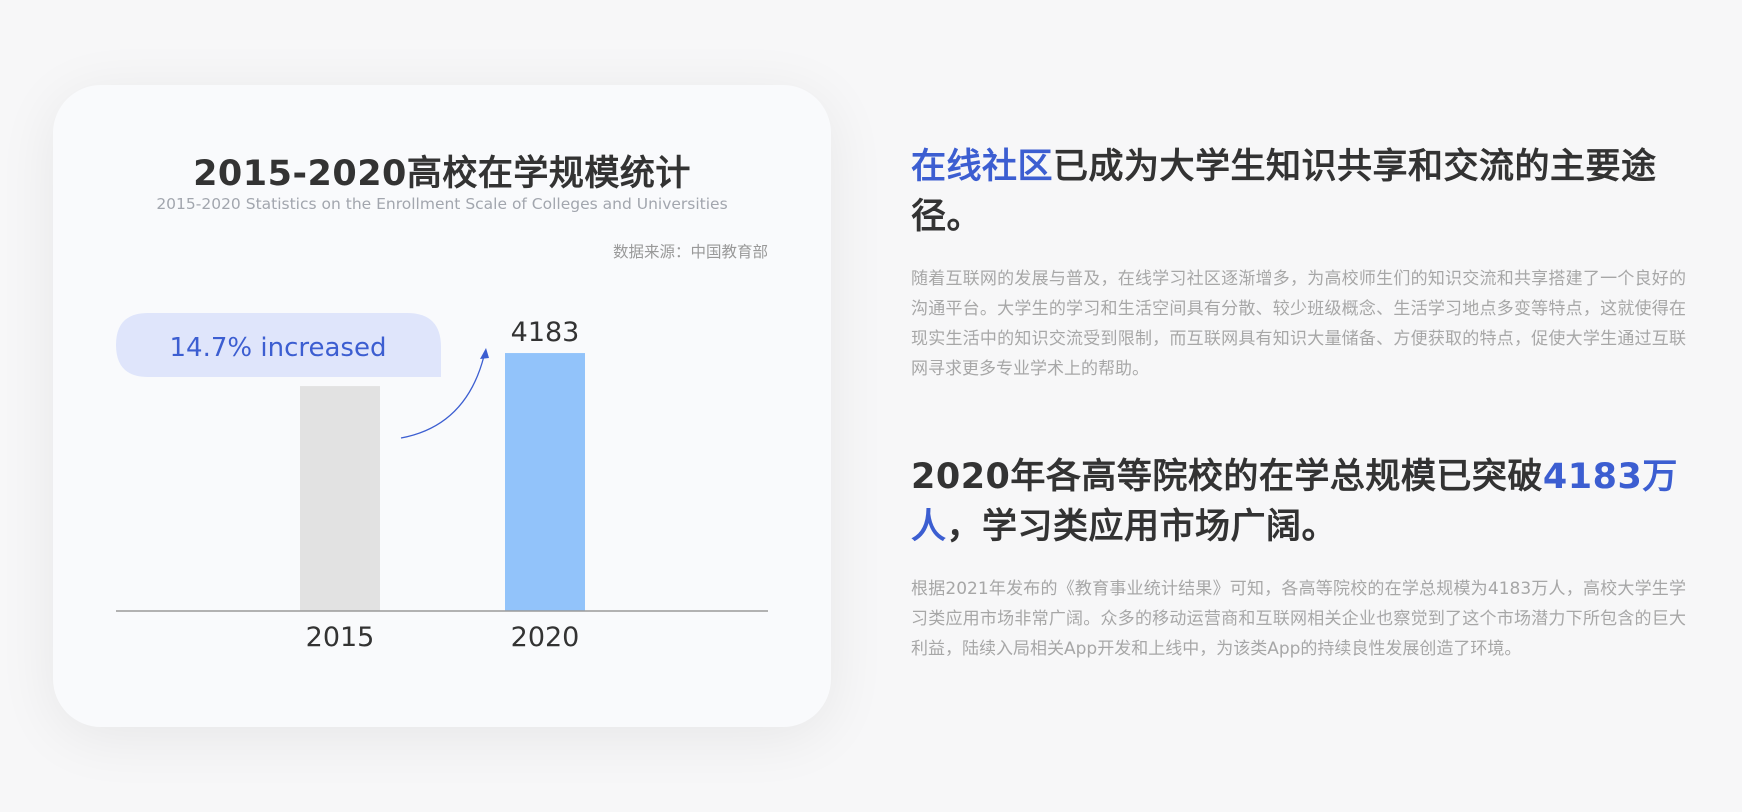 The height and width of the screenshot is (812, 1742). What do you see at coordinates (340, 498) in the screenshot?
I see `bar-2015` at bounding box center [340, 498].